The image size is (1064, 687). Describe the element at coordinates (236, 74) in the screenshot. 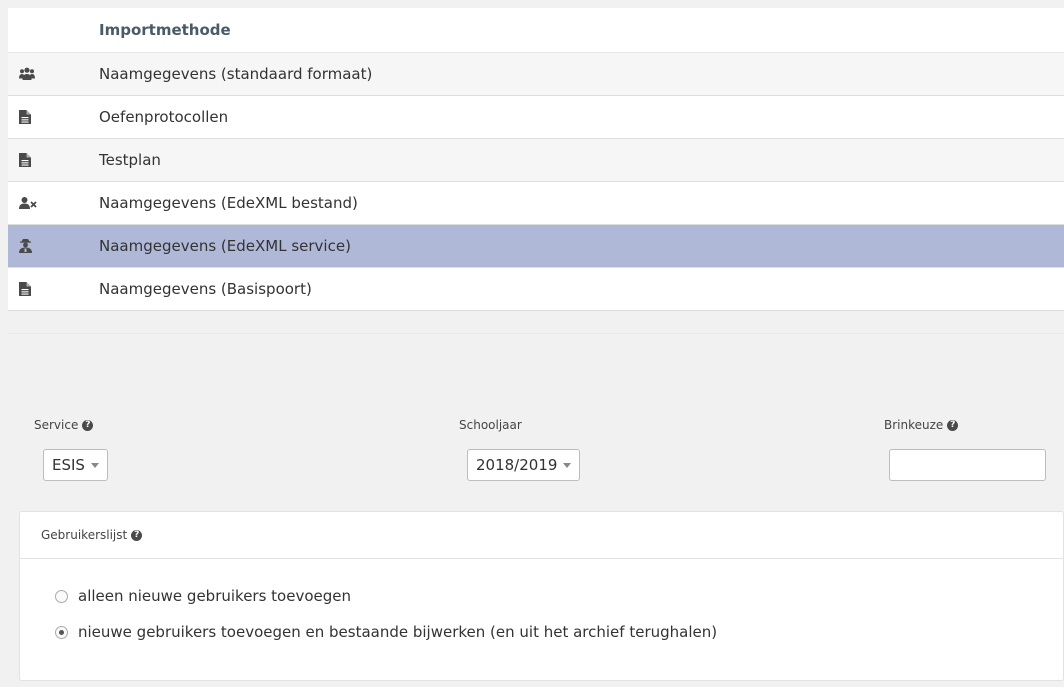

I see `row-label: Naamgegevens (standaard formaat)` at that location.